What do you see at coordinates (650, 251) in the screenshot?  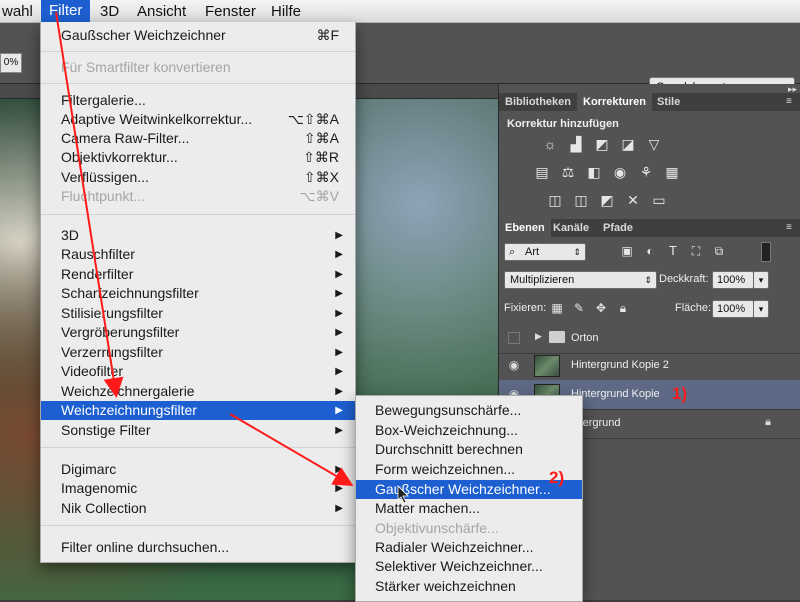 I see `adjustment-filter-icon: ◐` at bounding box center [650, 251].